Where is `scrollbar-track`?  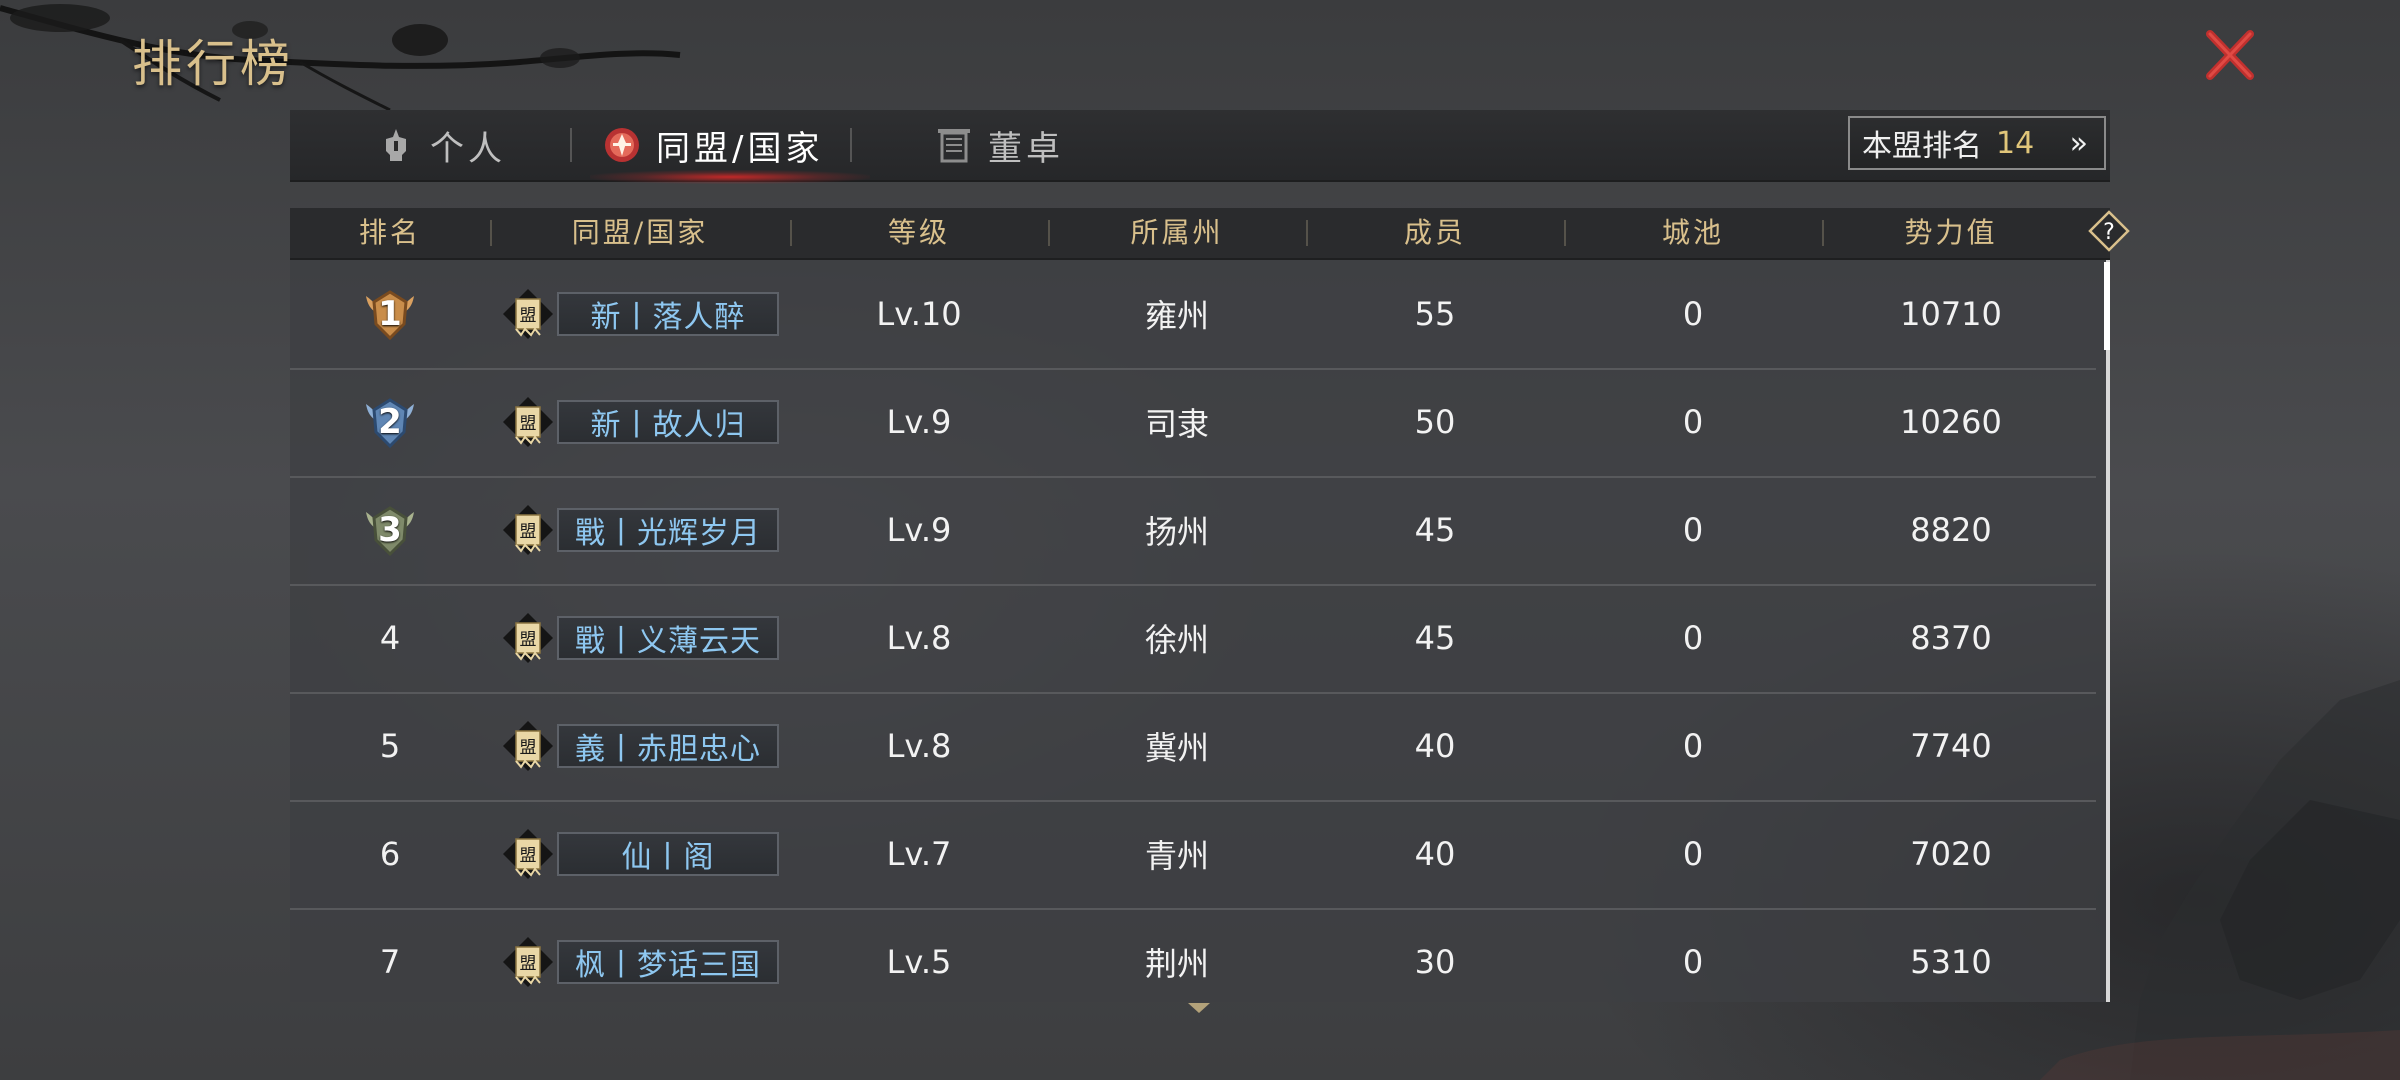 scrollbar-track is located at coordinates (2108, 631).